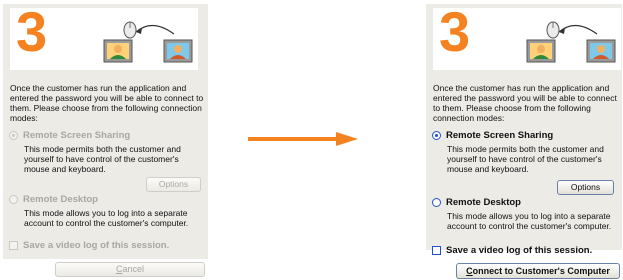  I want to click on arrow-right-icon, so click(303, 139).